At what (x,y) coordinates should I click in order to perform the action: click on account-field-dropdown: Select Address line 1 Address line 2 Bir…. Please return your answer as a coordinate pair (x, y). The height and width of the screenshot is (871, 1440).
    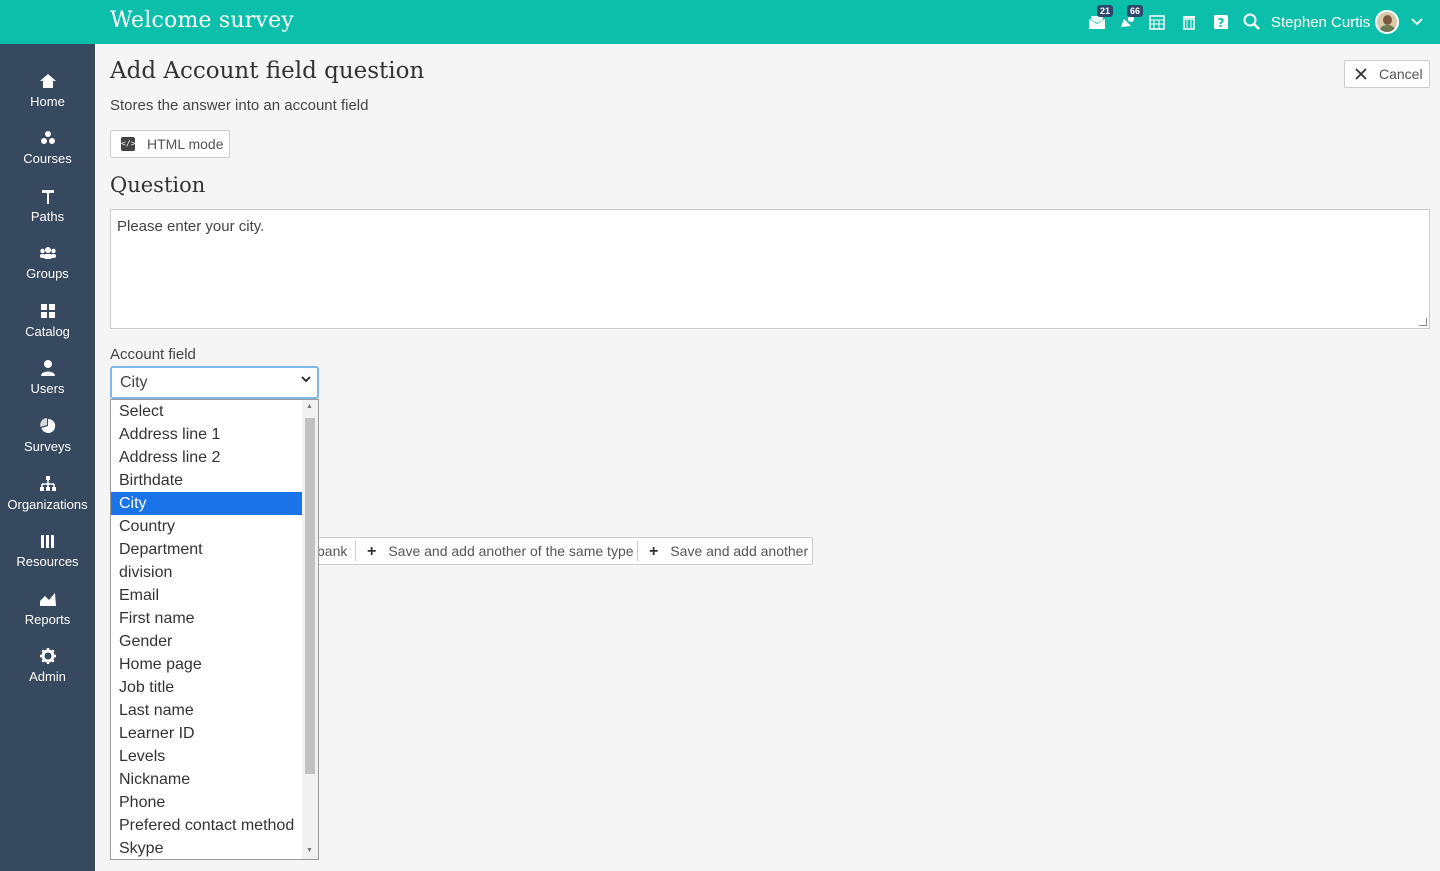
    Looking at the image, I should click on (214, 629).